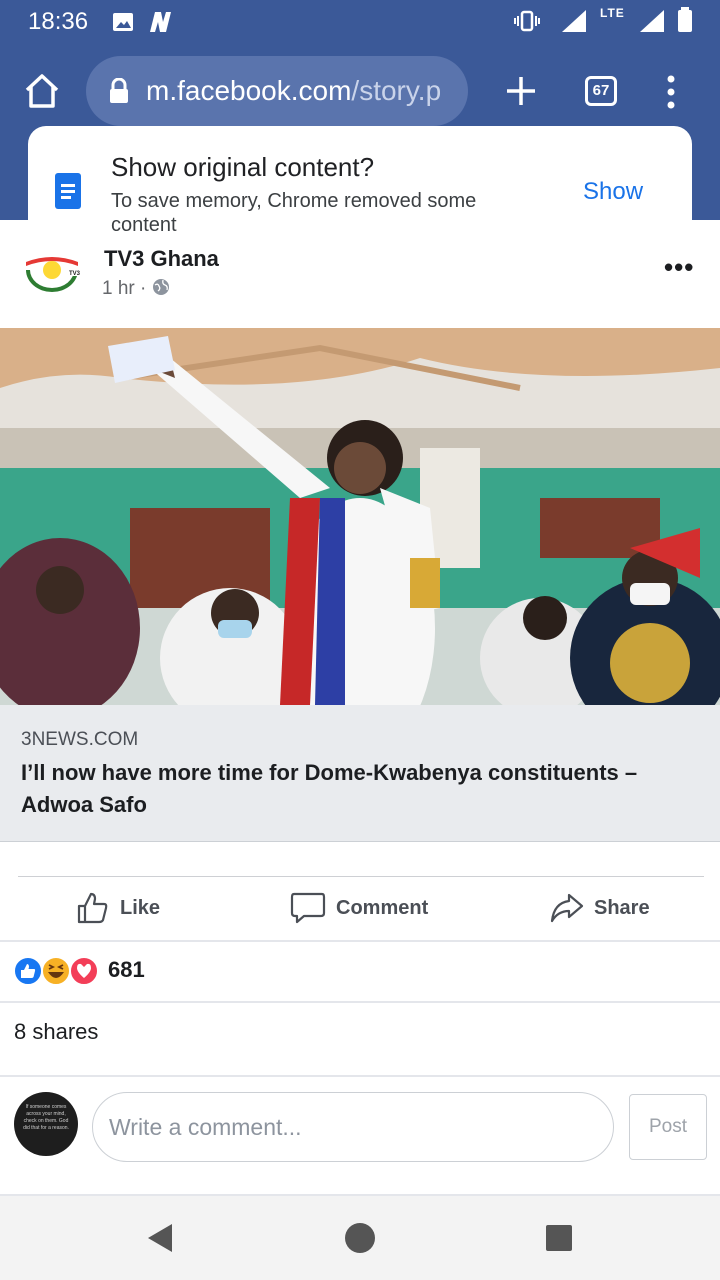 The image size is (720, 1280). Describe the element at coordinates (601, 91) in the screenshot. I see `tab-switcher-button: 67` at that location.